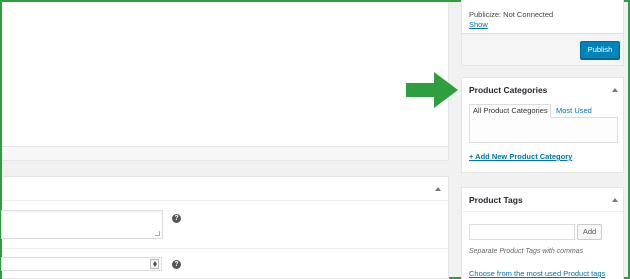  Describe the element at coordinates (574, 110) in the screenshot. I see `tab-most-used: Most Used` at that location.